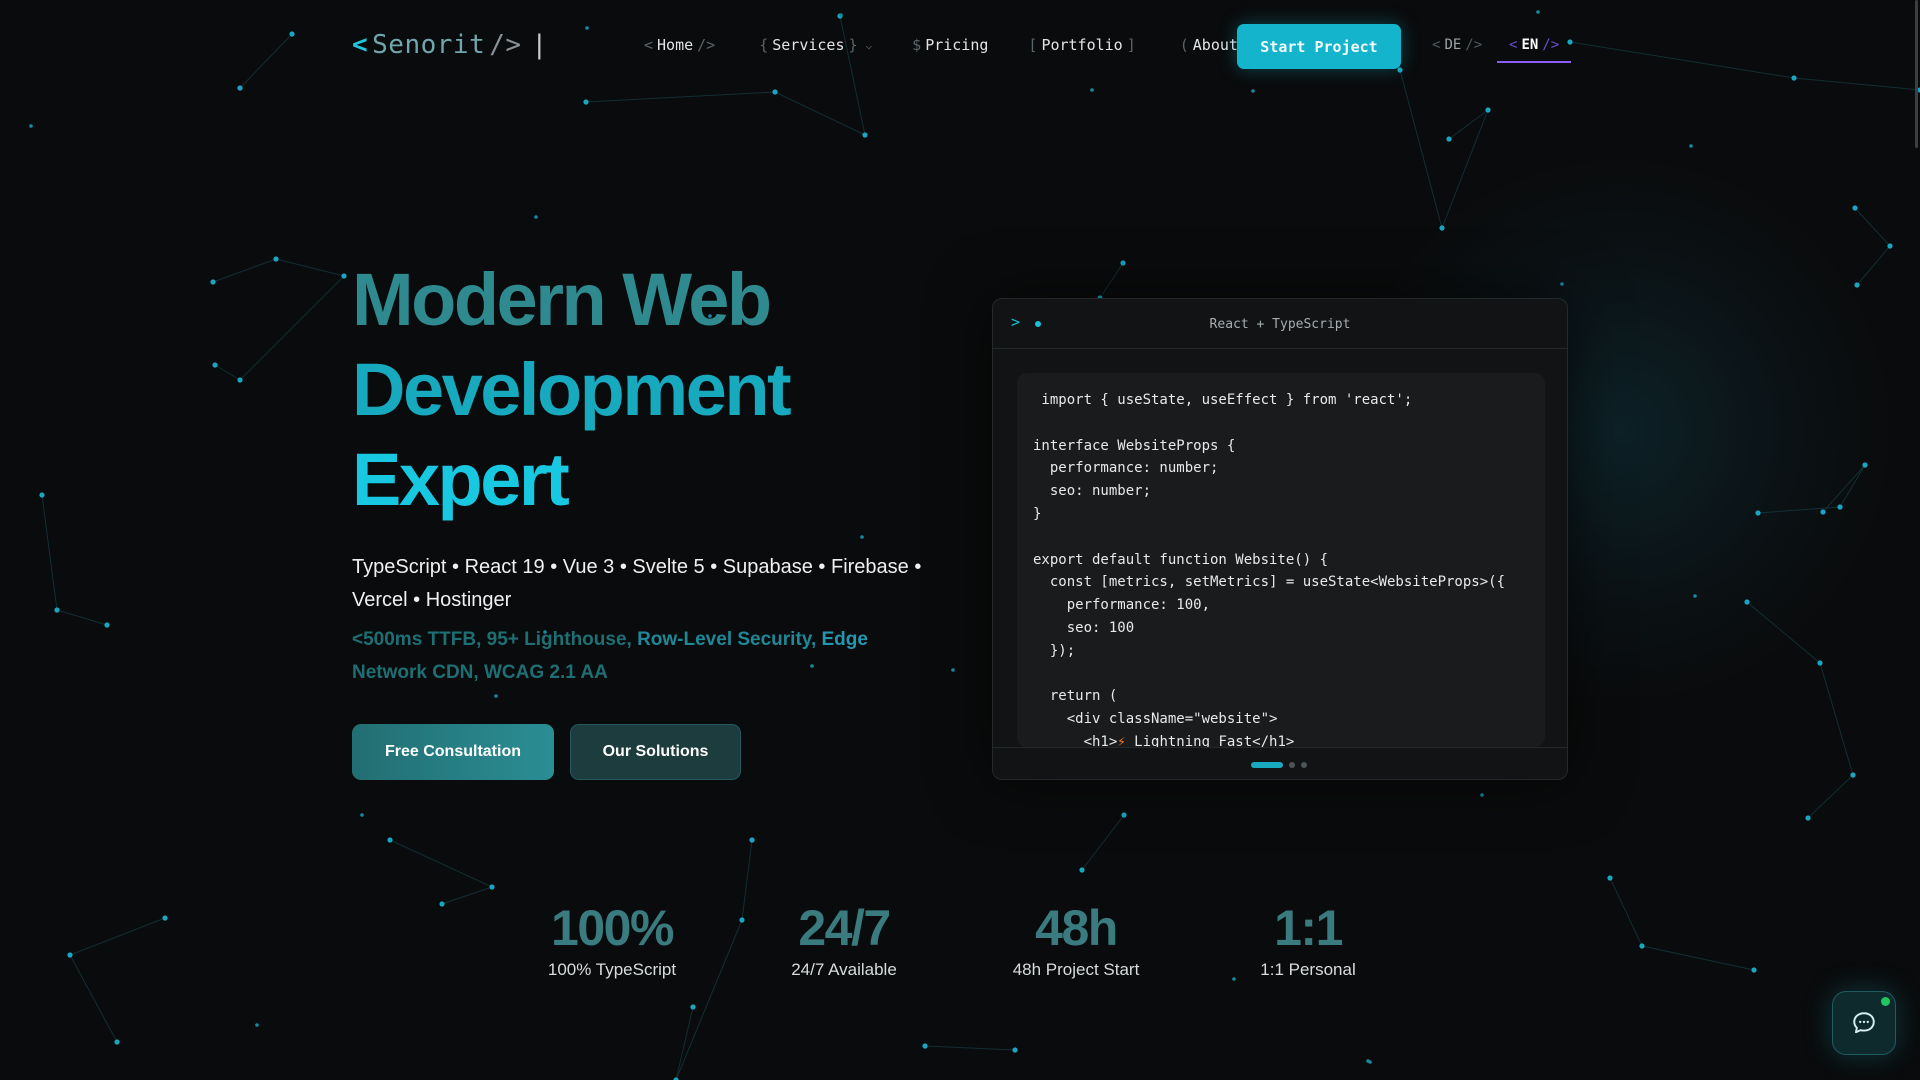  Describe the element at coordinates (706, 45) in the screenshot. I see `nav-home-close: />` at that location.